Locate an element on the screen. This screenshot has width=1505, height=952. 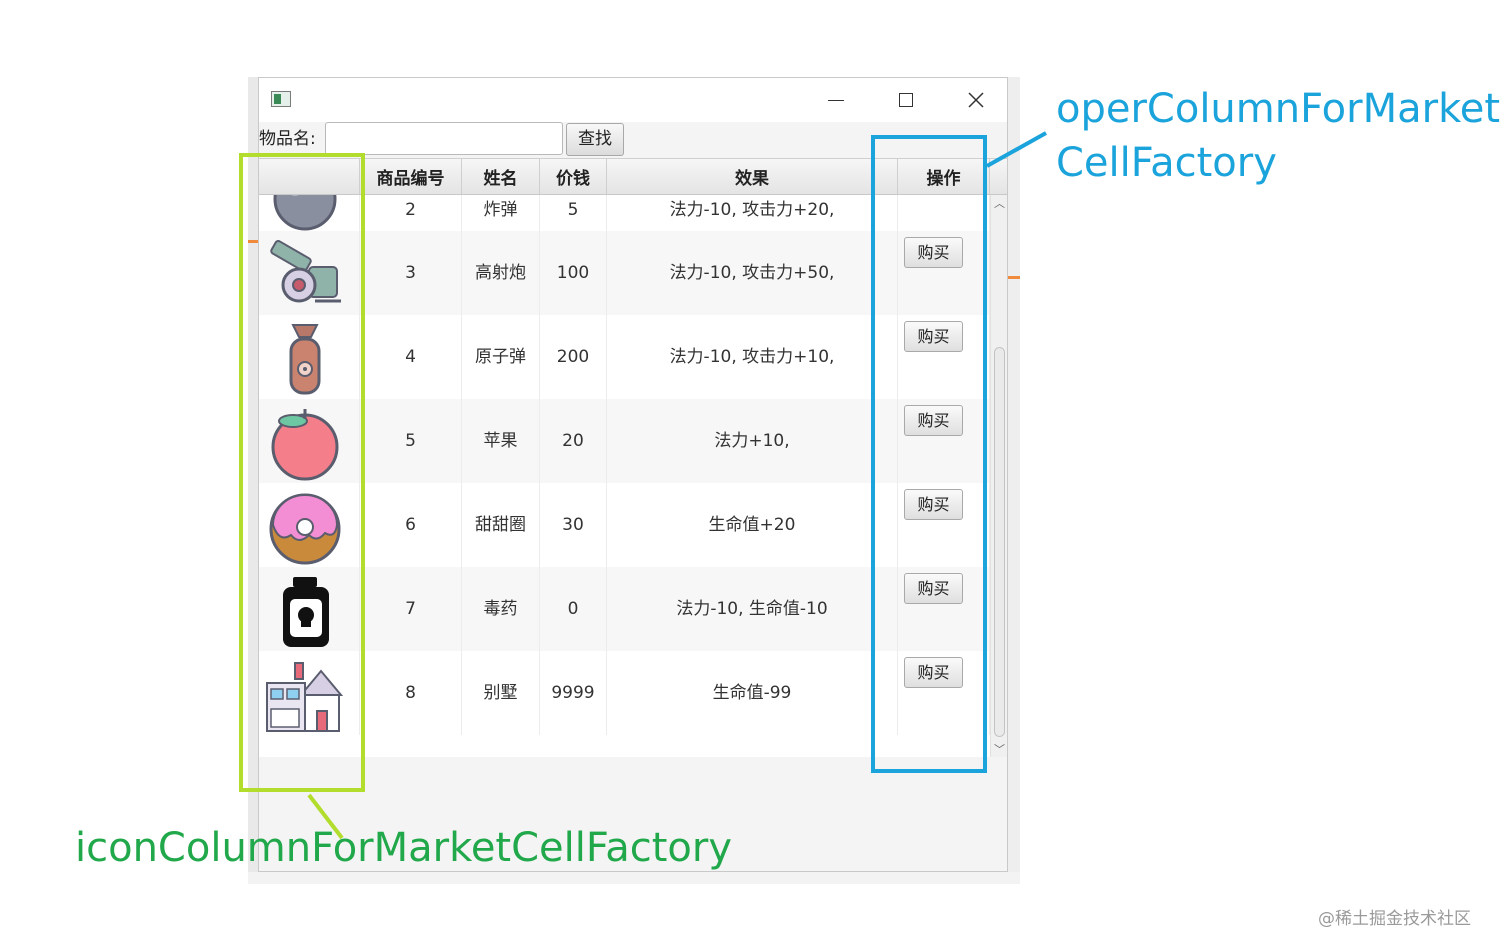
oper-label-line1: operColumnForMarket is located at coordinates (1278, 109).